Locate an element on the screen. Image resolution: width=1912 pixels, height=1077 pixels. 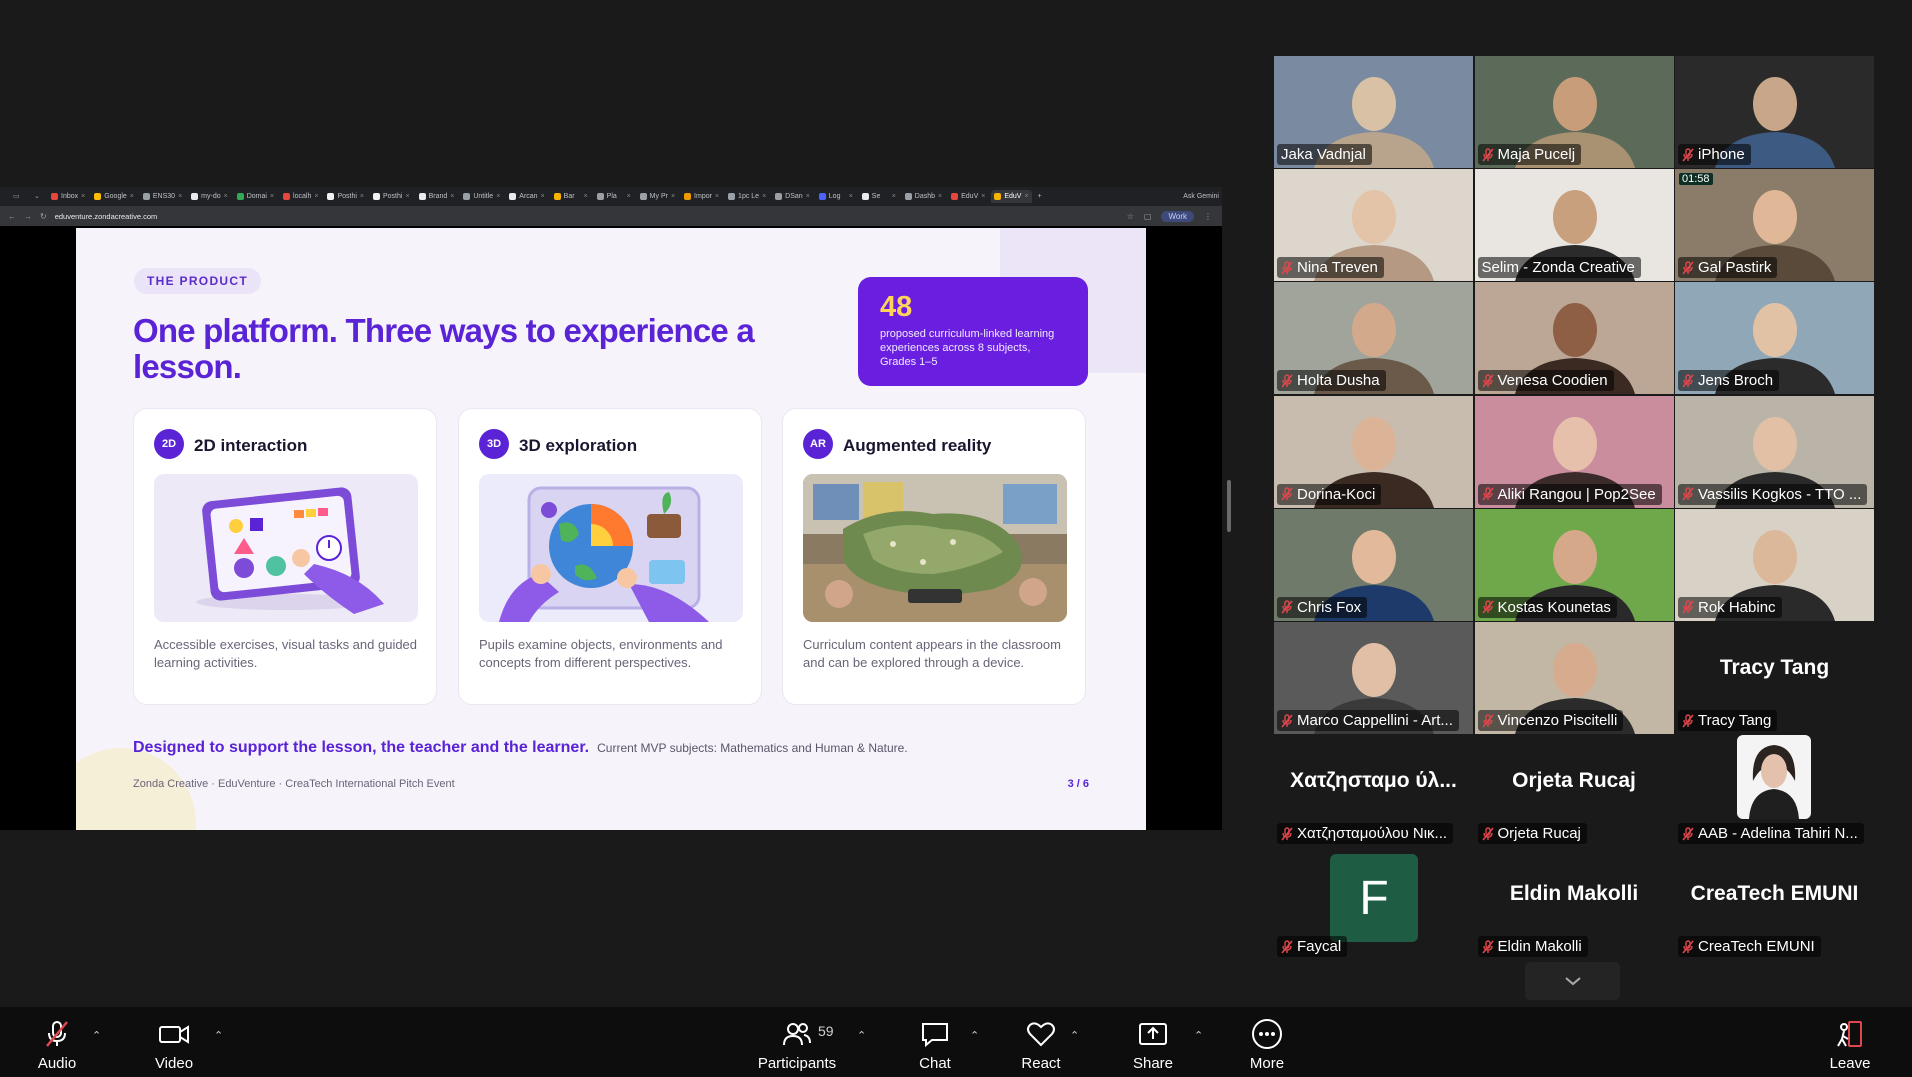
participant-tile: iPhone is located at coordinates (1774, 112).